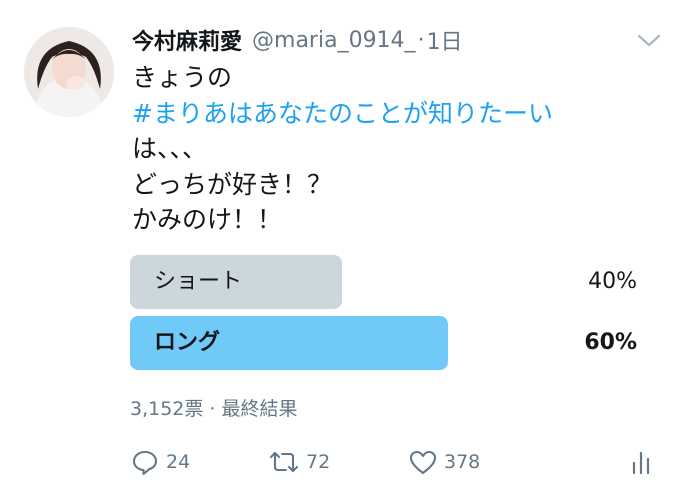 The height and width of the screenshot is (504, 680). Describe the element at coordinates (340, 462) in the screenshot. I see `tweet-actions: 24 72 378` at that location.